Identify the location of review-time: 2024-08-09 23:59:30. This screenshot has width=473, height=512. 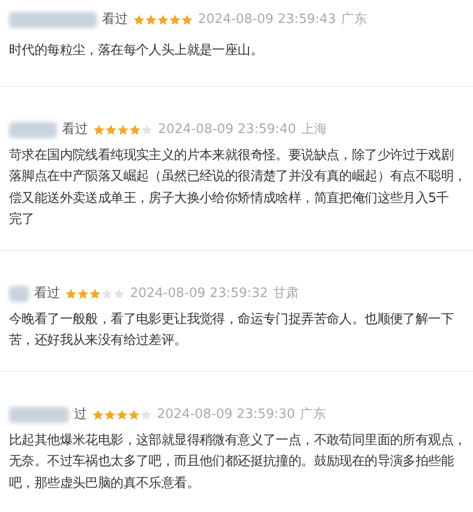
(226, 415).